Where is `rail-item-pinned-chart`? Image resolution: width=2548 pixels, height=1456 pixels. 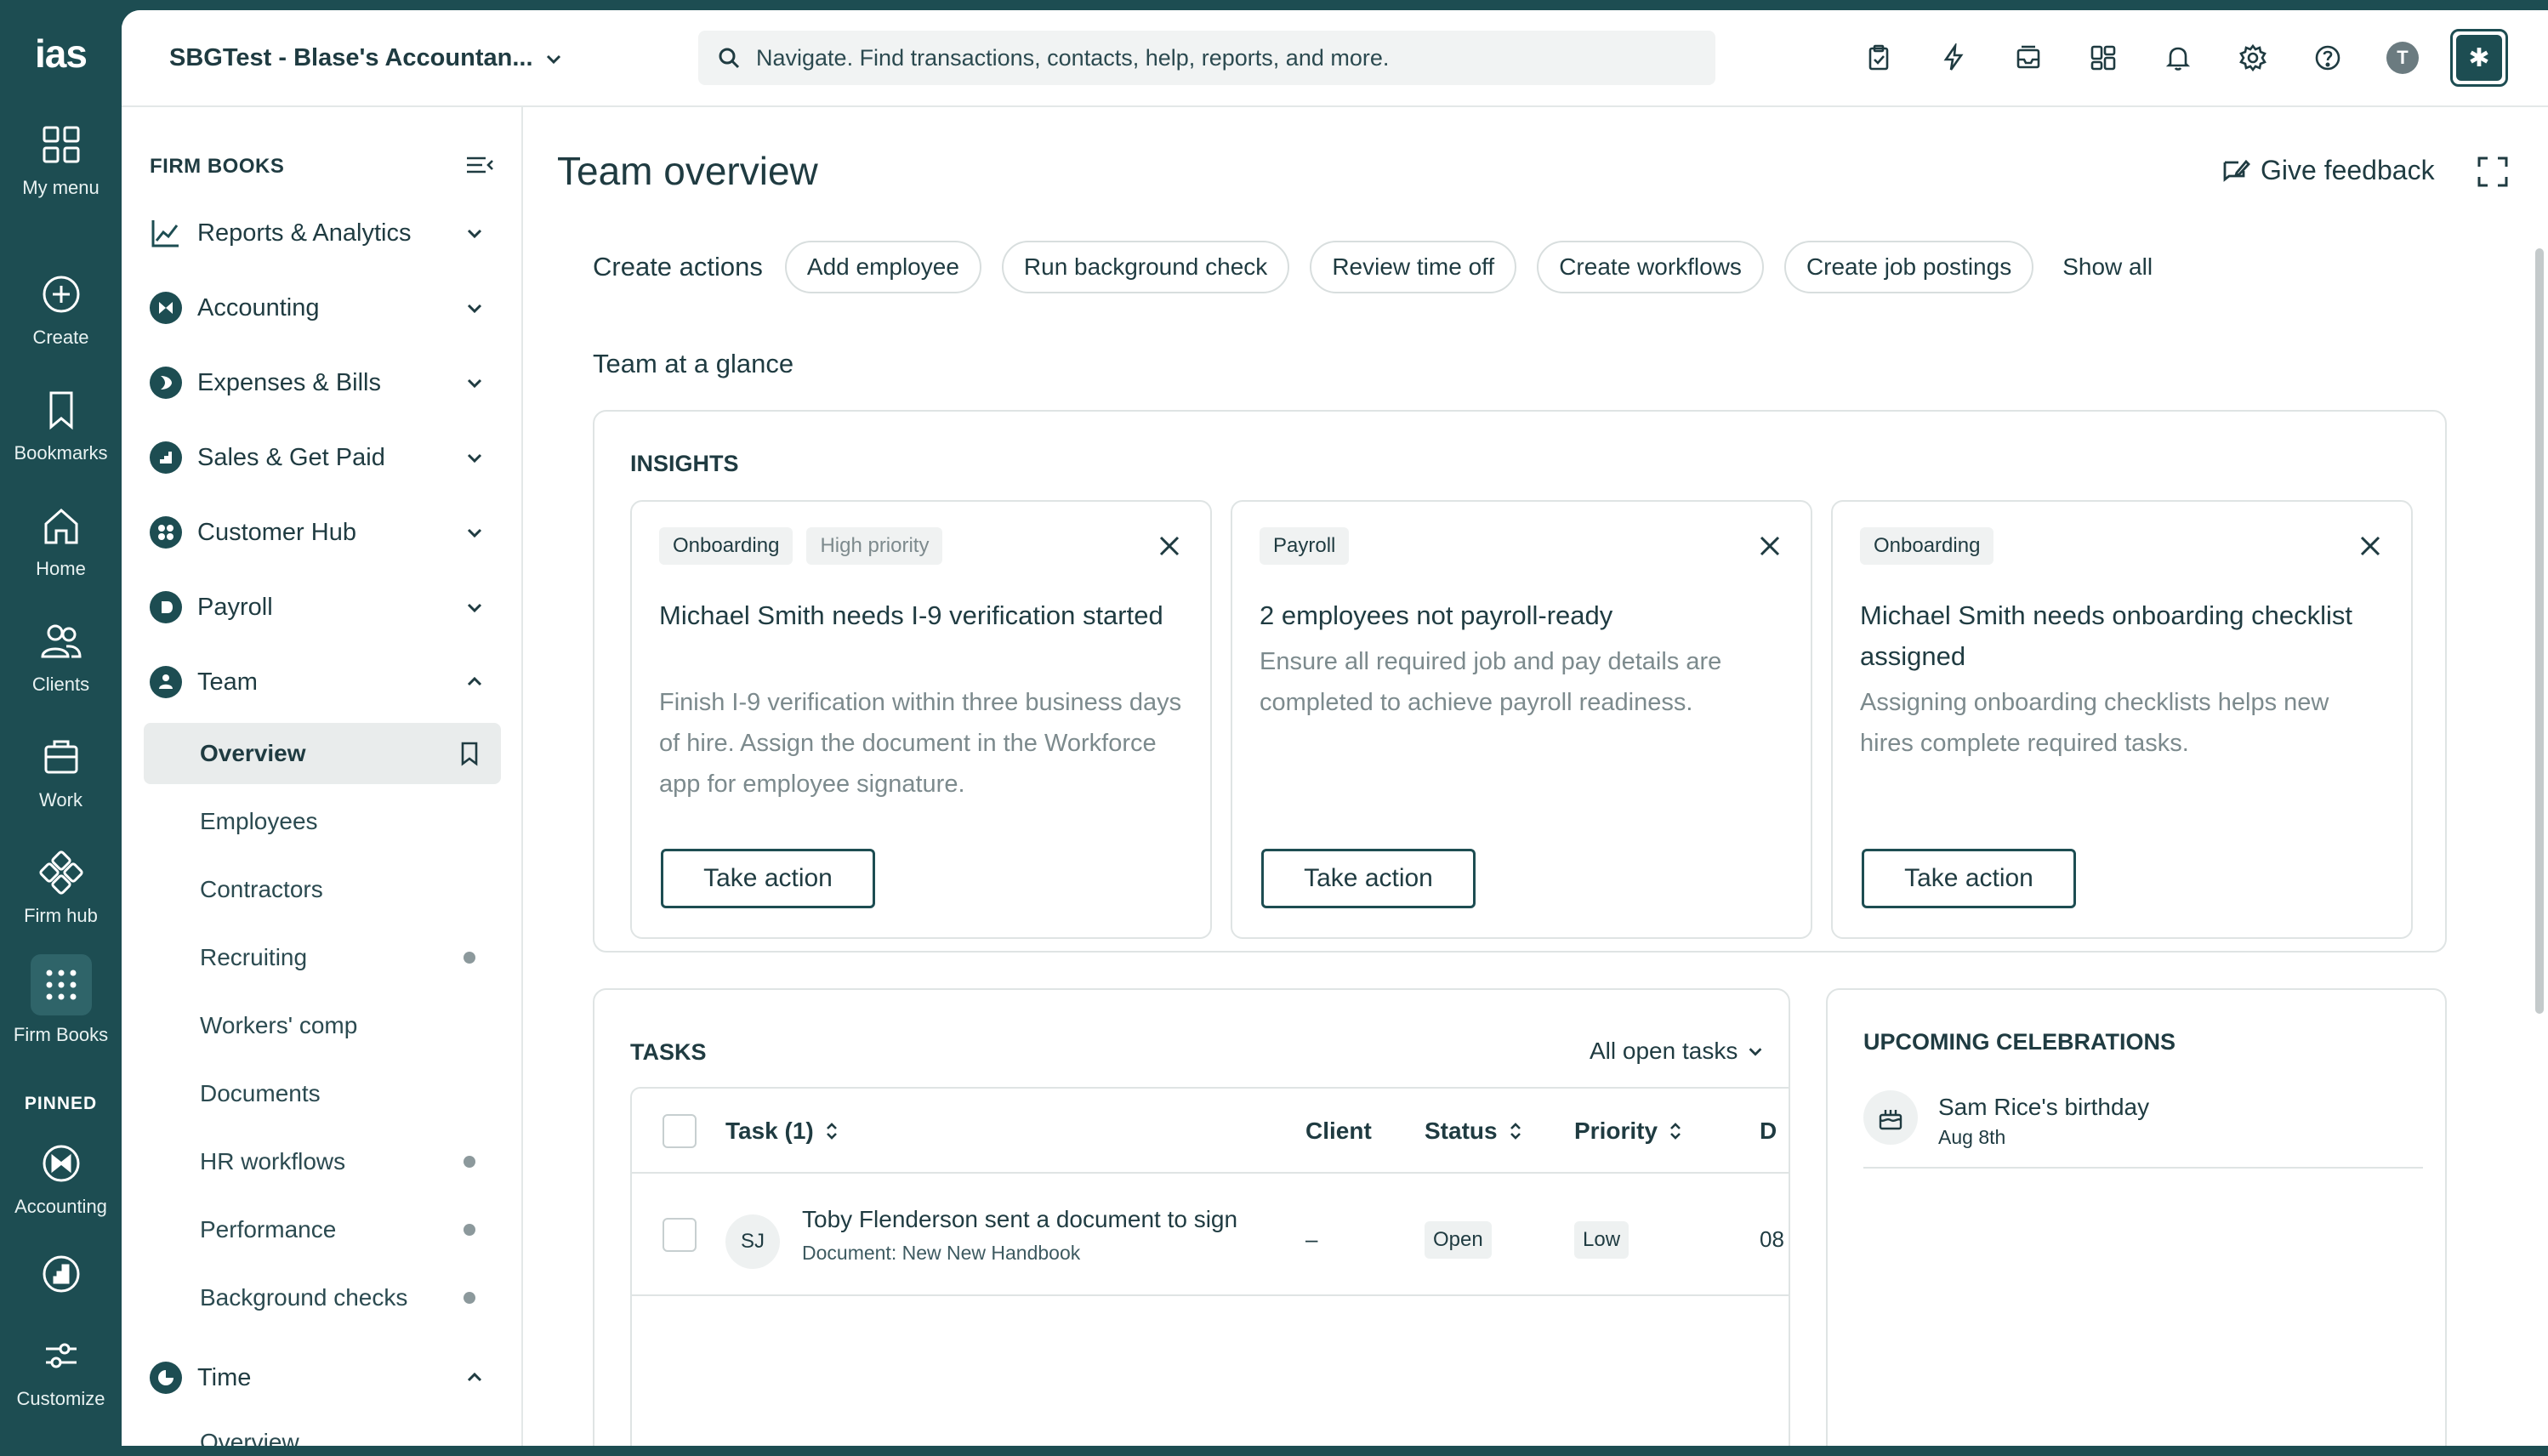 rail-item-pinned-chart is located at coordinates (61, 1274).